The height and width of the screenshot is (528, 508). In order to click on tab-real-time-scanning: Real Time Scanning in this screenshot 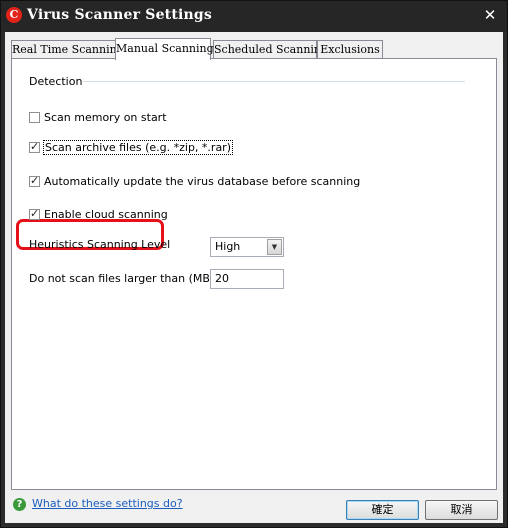, I will do `click(67, 49)`.